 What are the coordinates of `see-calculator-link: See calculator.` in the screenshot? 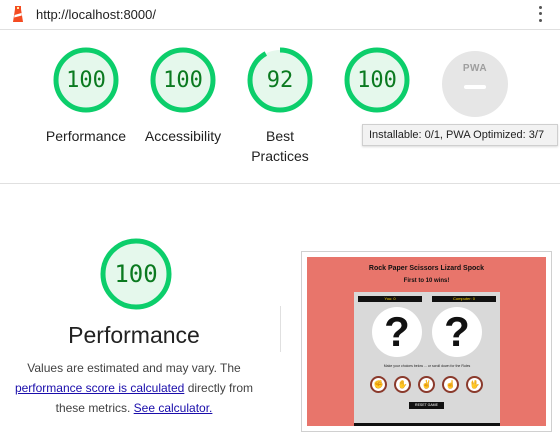 It's located at (173, 408).